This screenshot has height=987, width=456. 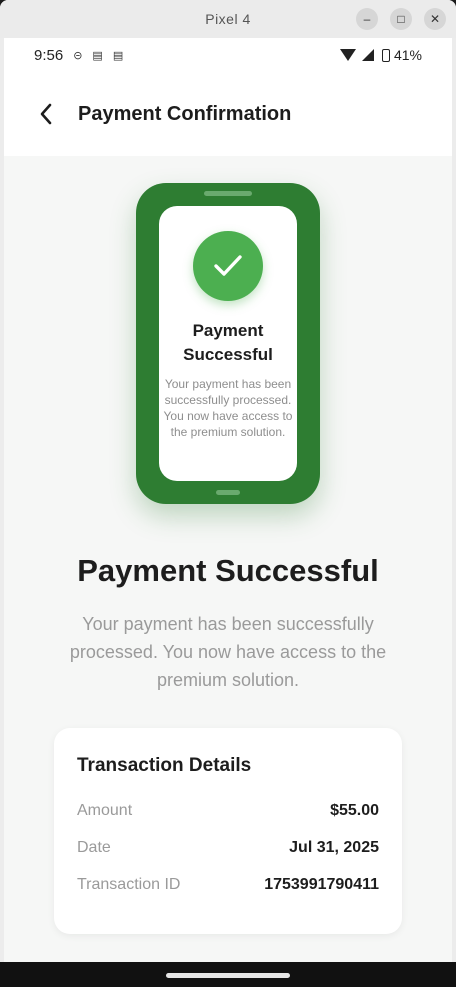 I want to click on page-title: Payment Confirmation, so click(x=185, y=113).